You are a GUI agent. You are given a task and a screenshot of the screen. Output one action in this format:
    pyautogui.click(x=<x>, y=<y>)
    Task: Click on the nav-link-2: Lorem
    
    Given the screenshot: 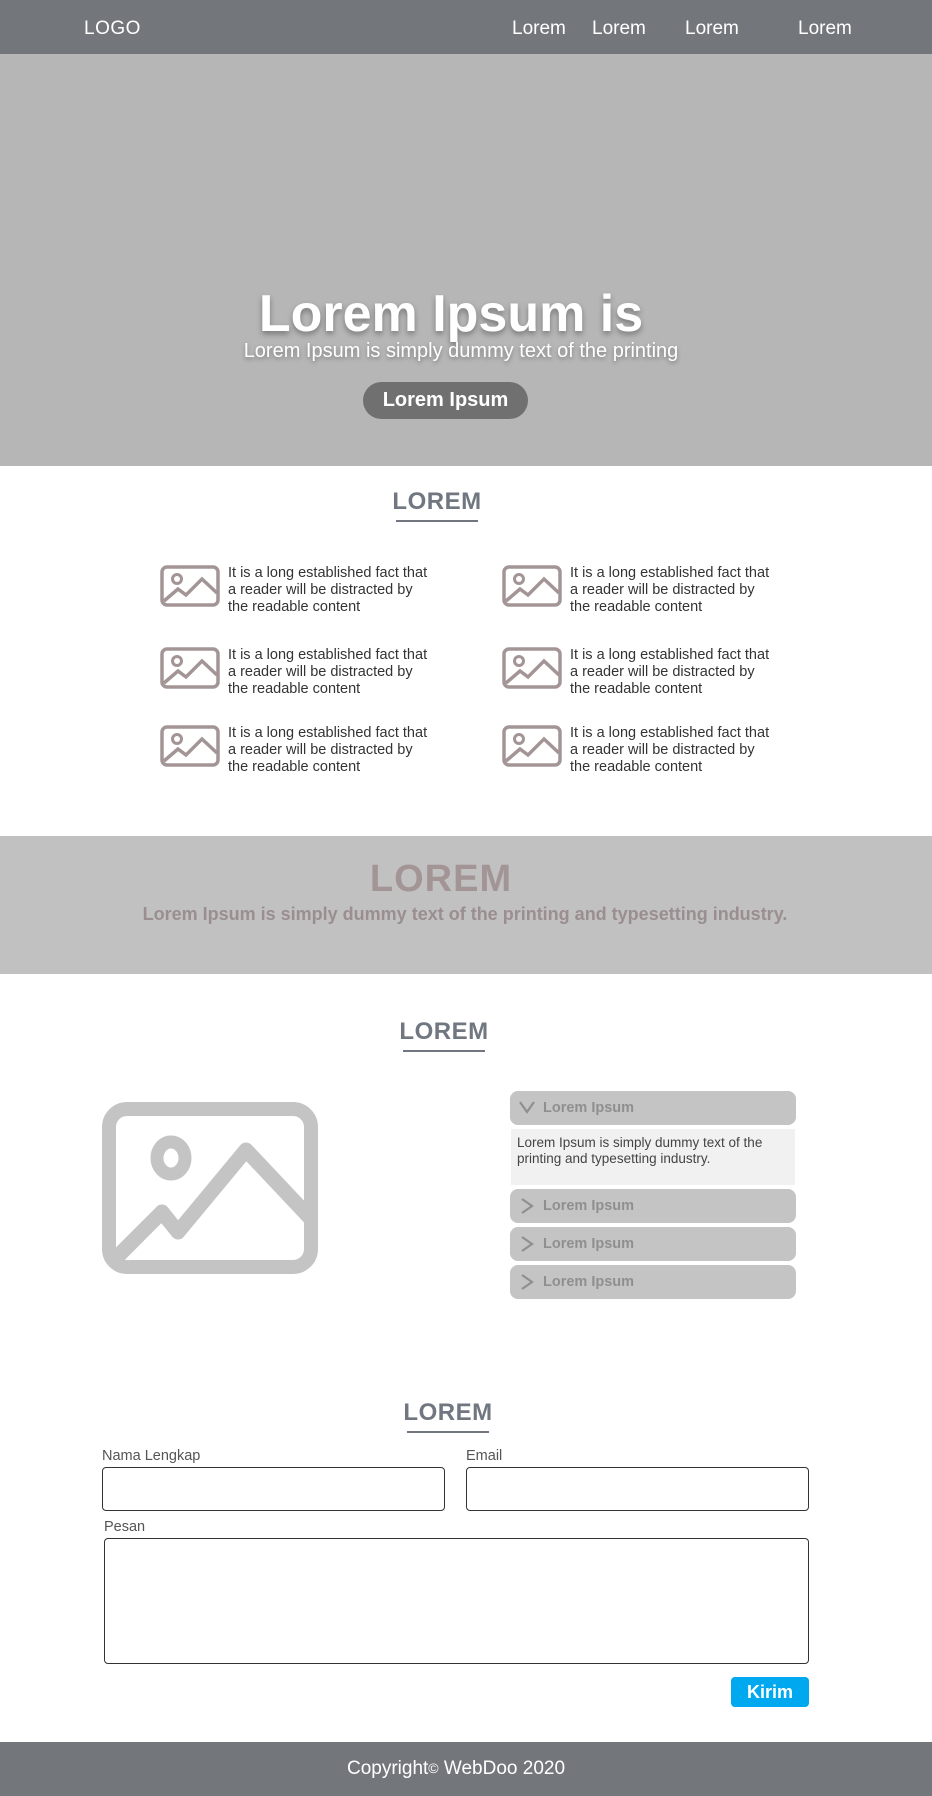 What is the action you would take?
    pyautogui.click(x=619, y=29)
    